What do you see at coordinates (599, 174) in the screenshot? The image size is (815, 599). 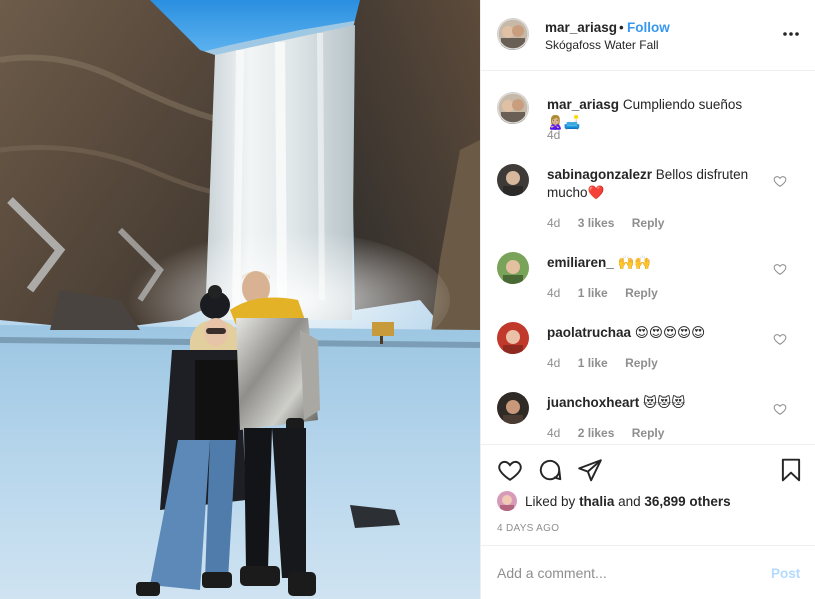 I see `comment-username: sabinagonzalezr` at bounding box center [599, 174].